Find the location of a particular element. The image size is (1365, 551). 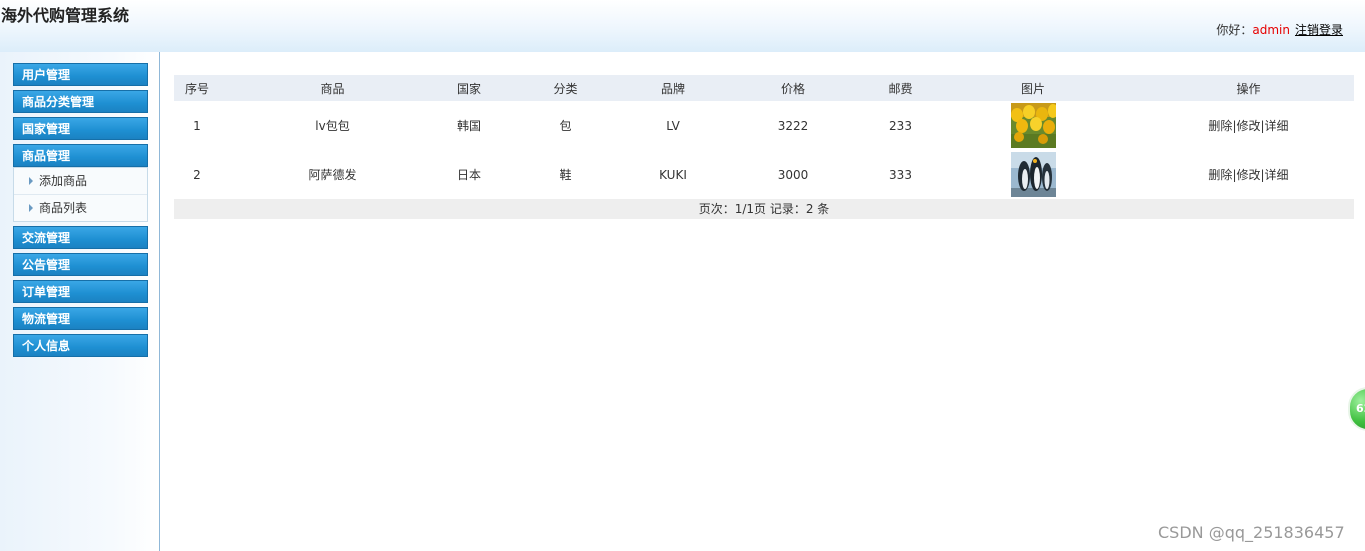

menu-personal-info: 个人信息 is located at coordinates (80, 345).